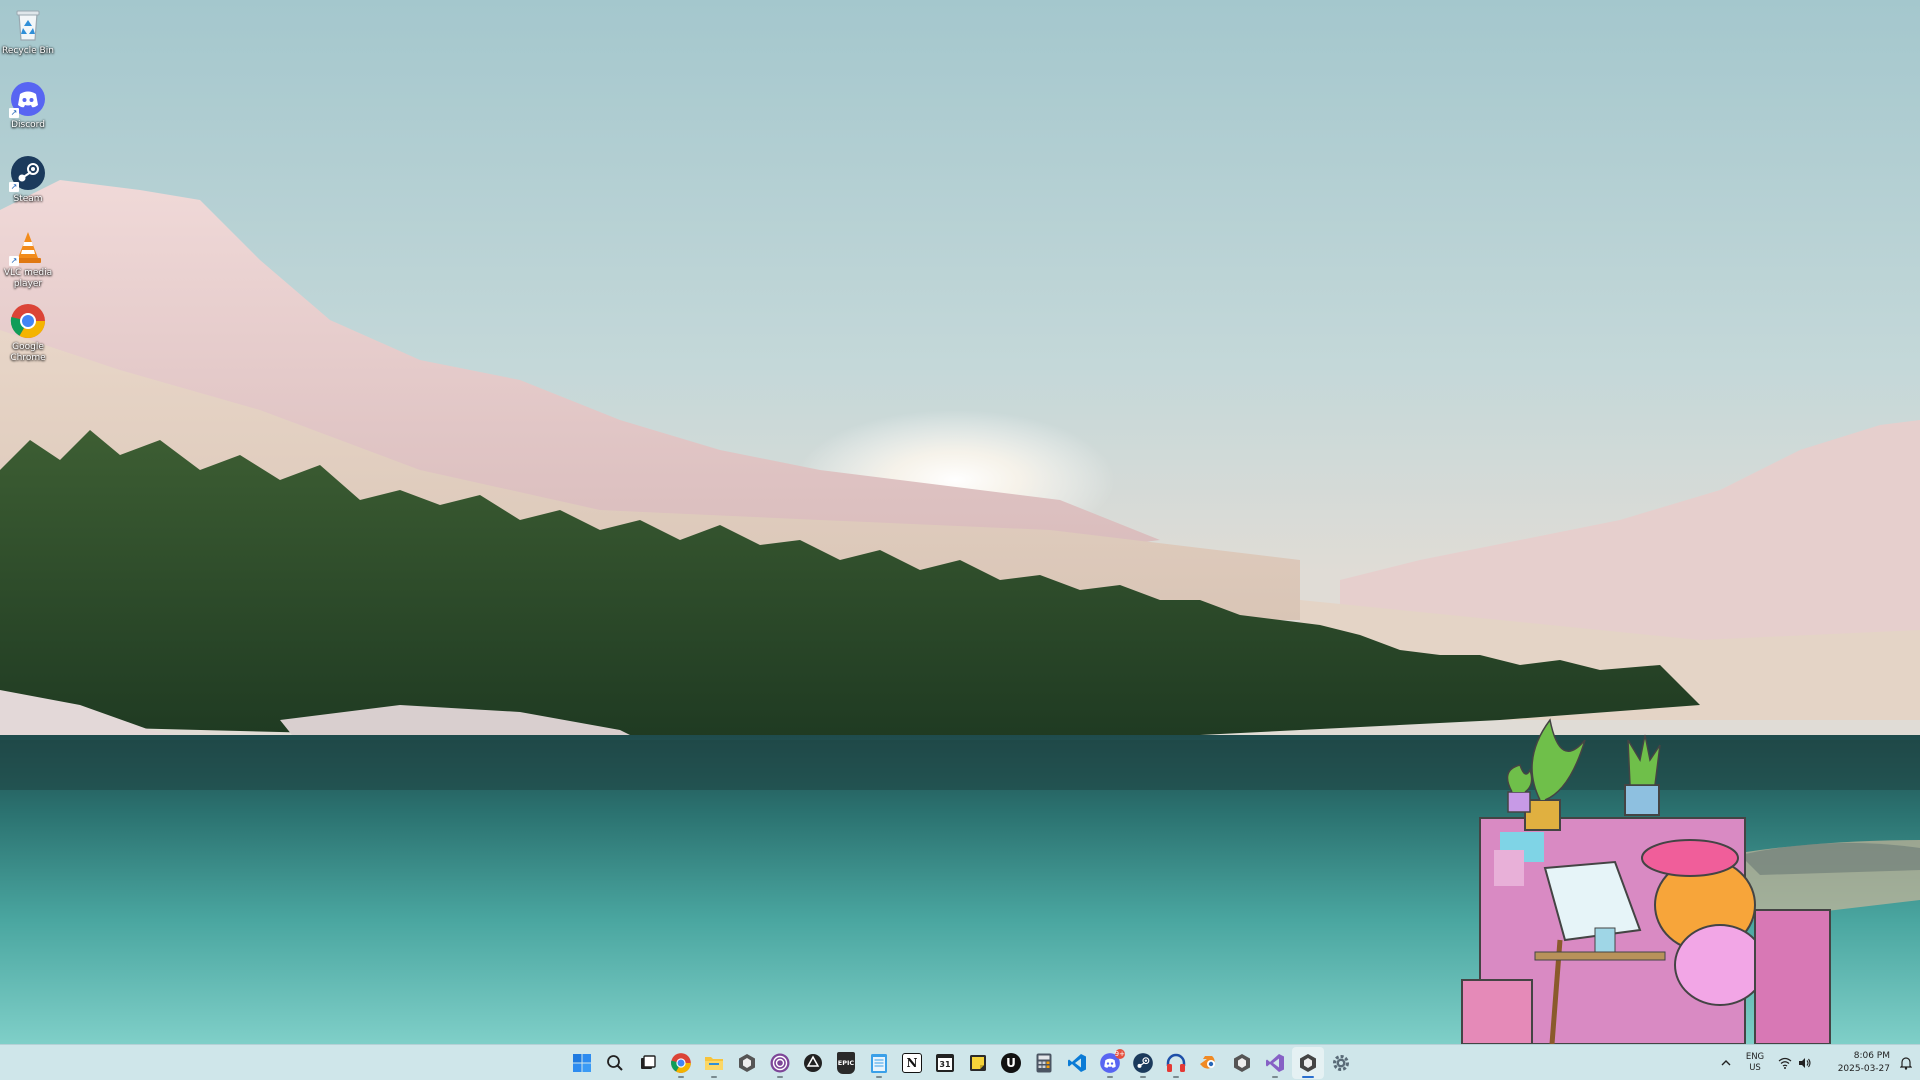  I want to click on taskbar-app-steam, so click(1143, 1063).